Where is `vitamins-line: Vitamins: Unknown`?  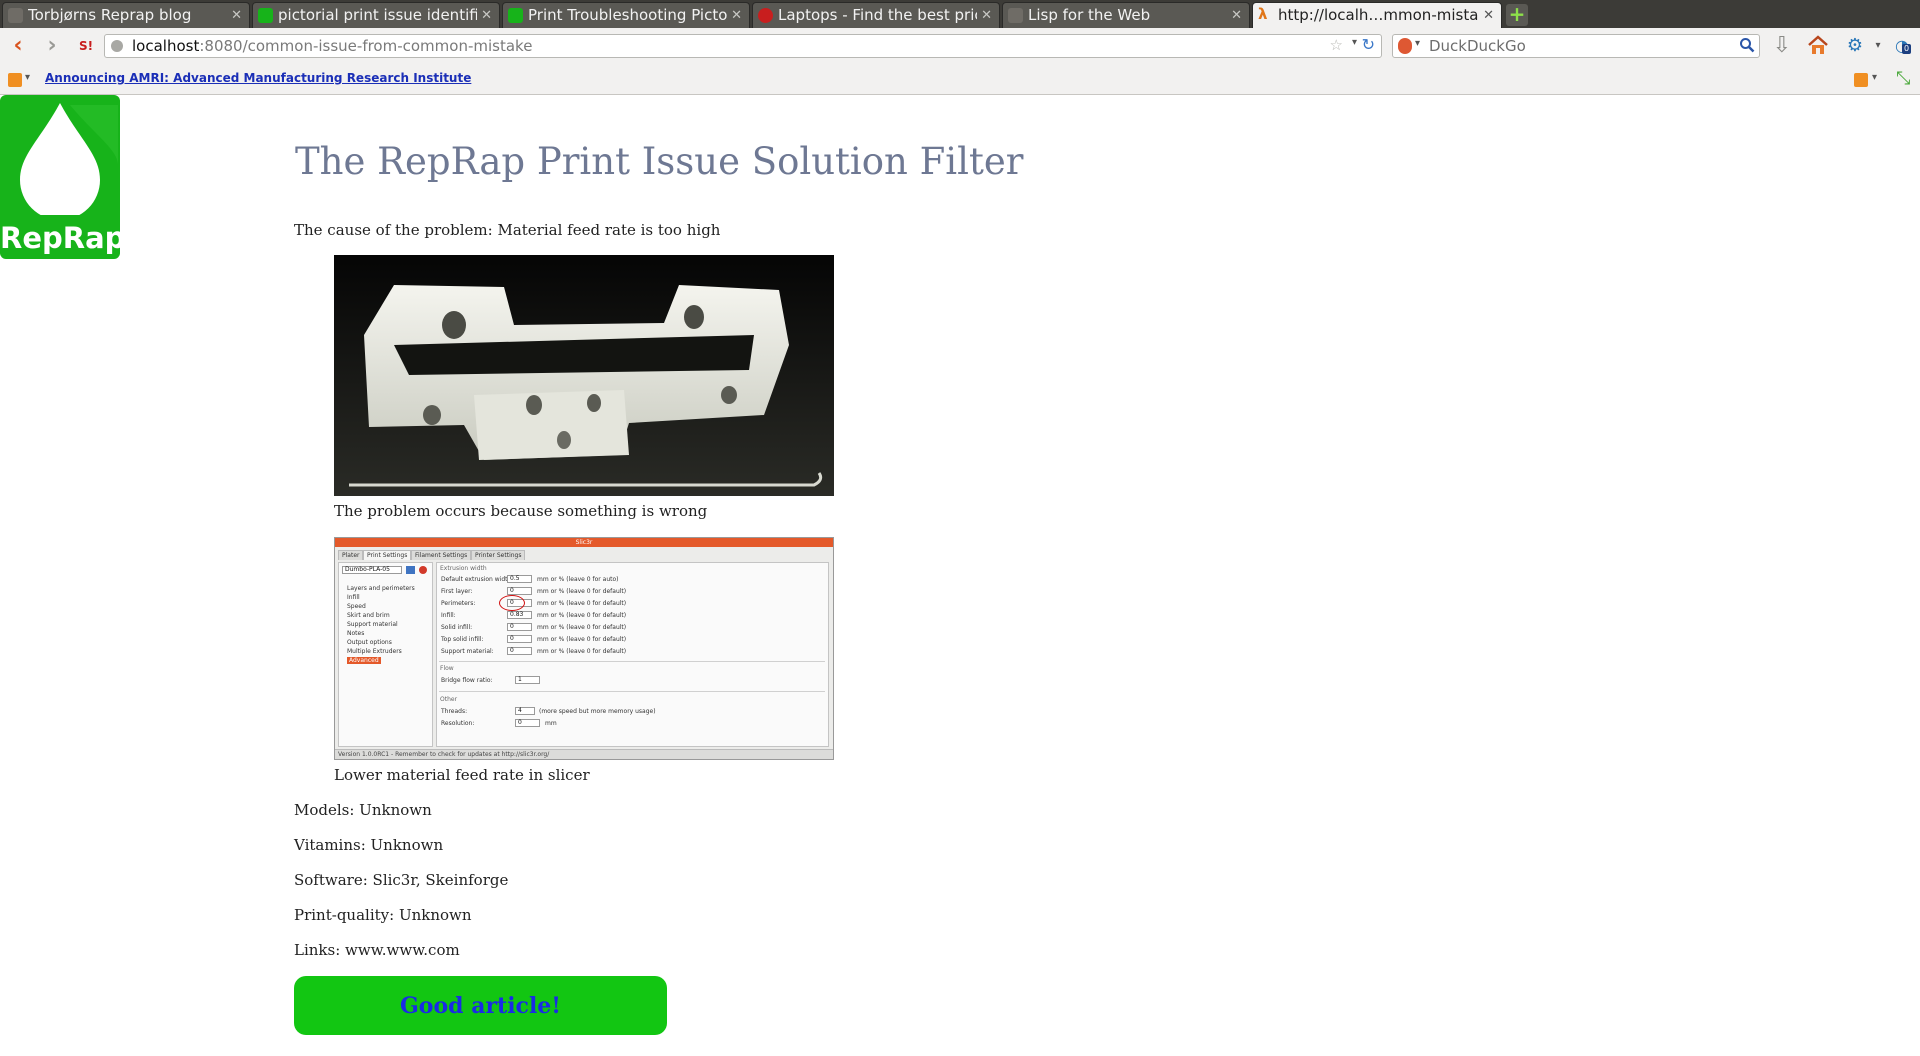
vitamins-line: Vitamins: Unknown is located at coordinates (369, 845).